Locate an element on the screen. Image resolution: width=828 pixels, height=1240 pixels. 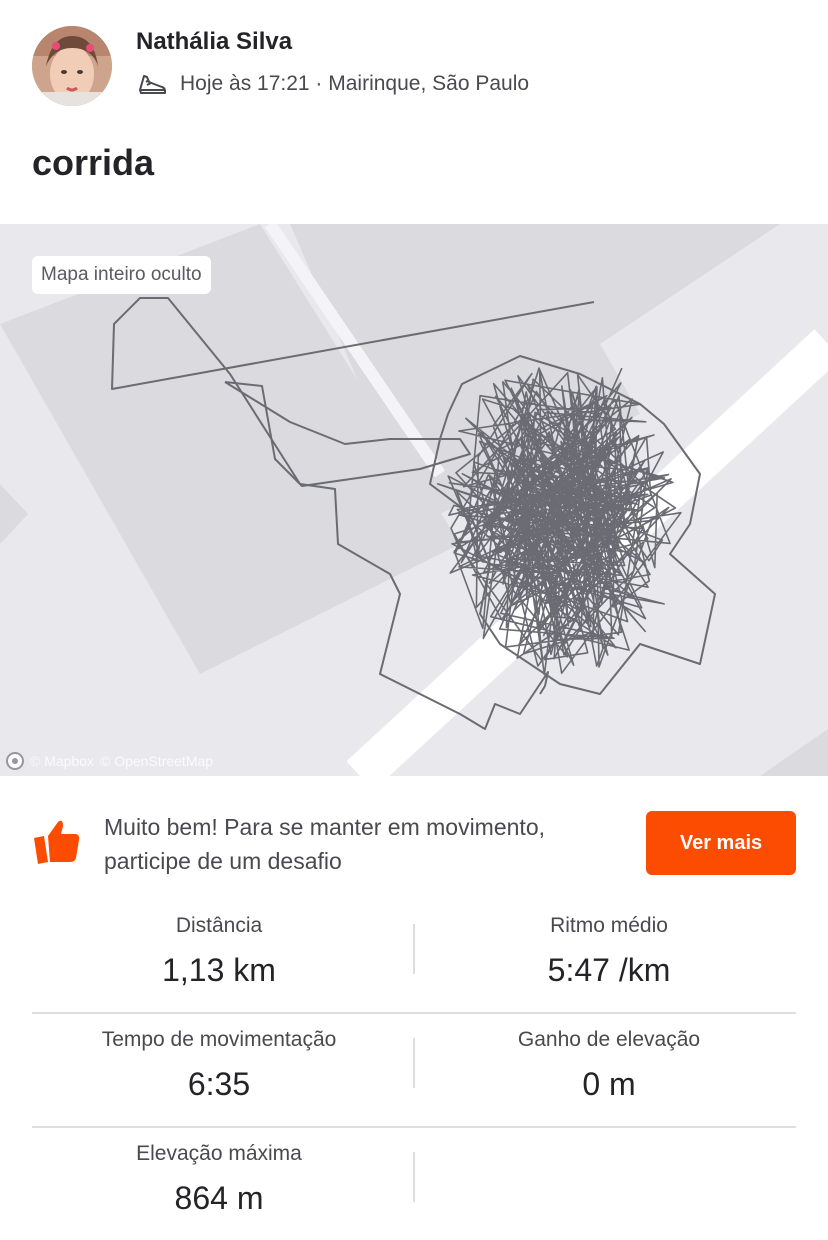
stat-value: 6:35 is located at coordinates (219, 1084).